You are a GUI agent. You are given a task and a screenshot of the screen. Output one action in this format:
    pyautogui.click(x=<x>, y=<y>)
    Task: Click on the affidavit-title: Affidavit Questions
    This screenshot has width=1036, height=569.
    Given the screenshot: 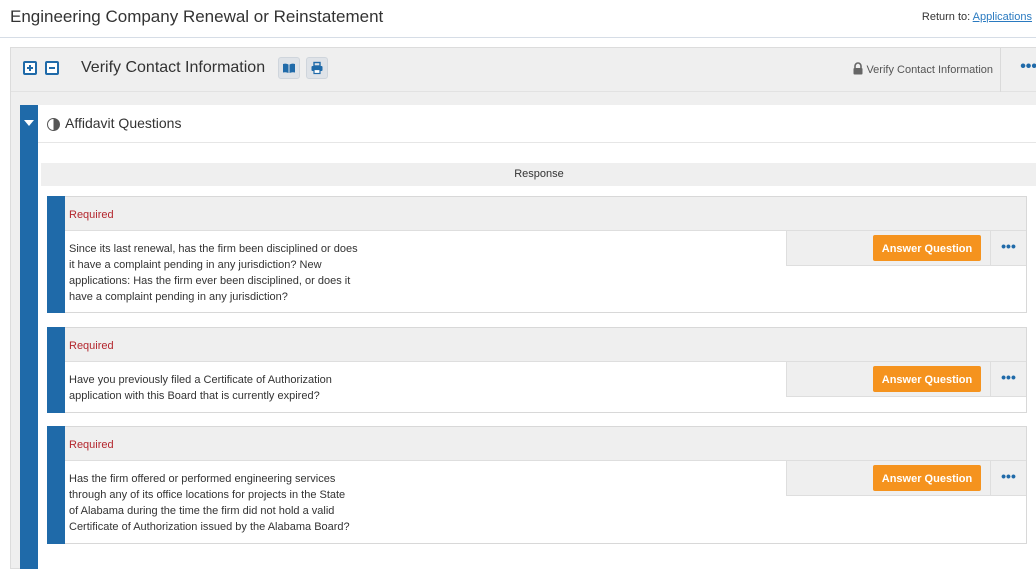 What is the action you would take?
    pyautogui.click(x=123, y=123)
    